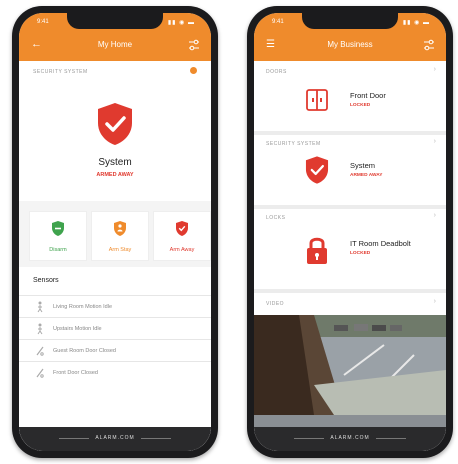 The image size is (458, 464). I want to click on security-system-card: SECURITY SYSTEM System ARMED AWAY, so click(115, 131).